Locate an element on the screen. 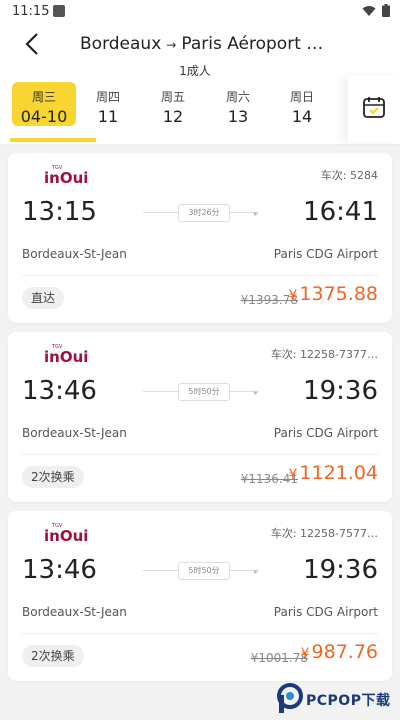 The width and height of the screenshot is (400, 720). date-tab-4: 周日 14 is located at coordinates (302, 104).